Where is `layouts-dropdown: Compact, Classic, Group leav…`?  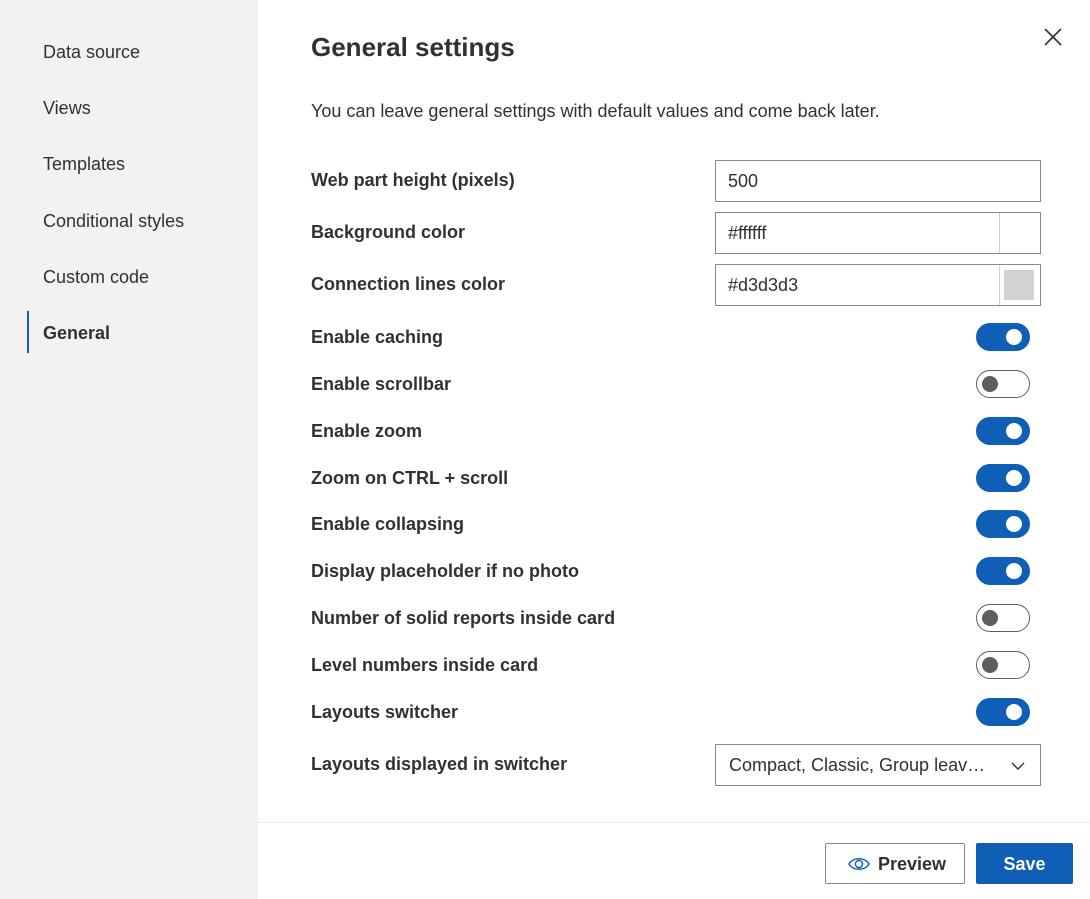
layouts-dropdown: Compact, Classic, Group leav… is located at coordinates (878, 765).